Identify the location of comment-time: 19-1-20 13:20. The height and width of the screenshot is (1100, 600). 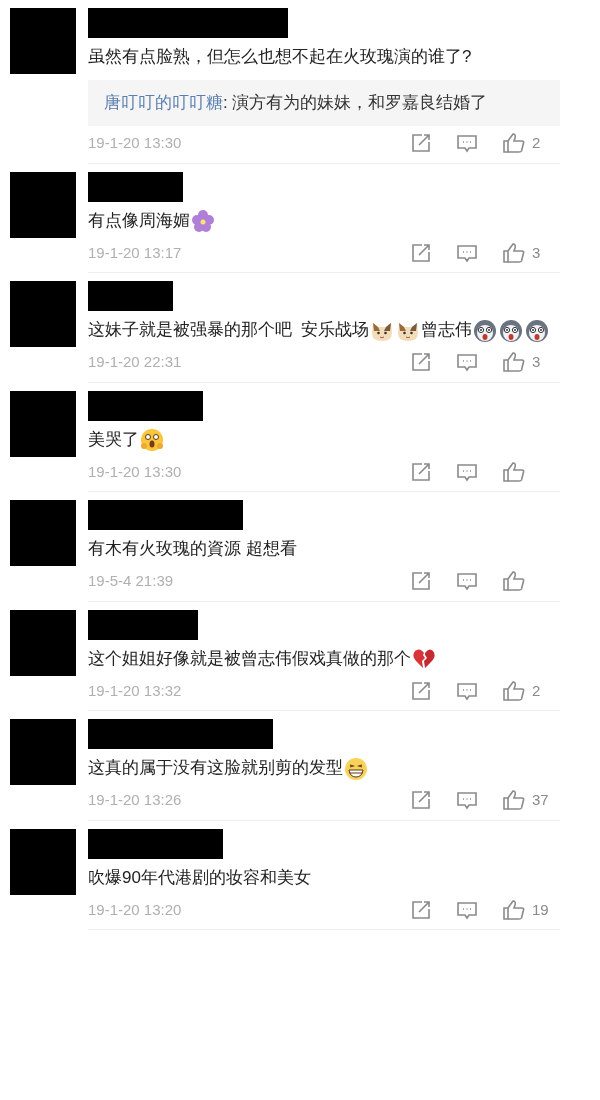
(135, 909).